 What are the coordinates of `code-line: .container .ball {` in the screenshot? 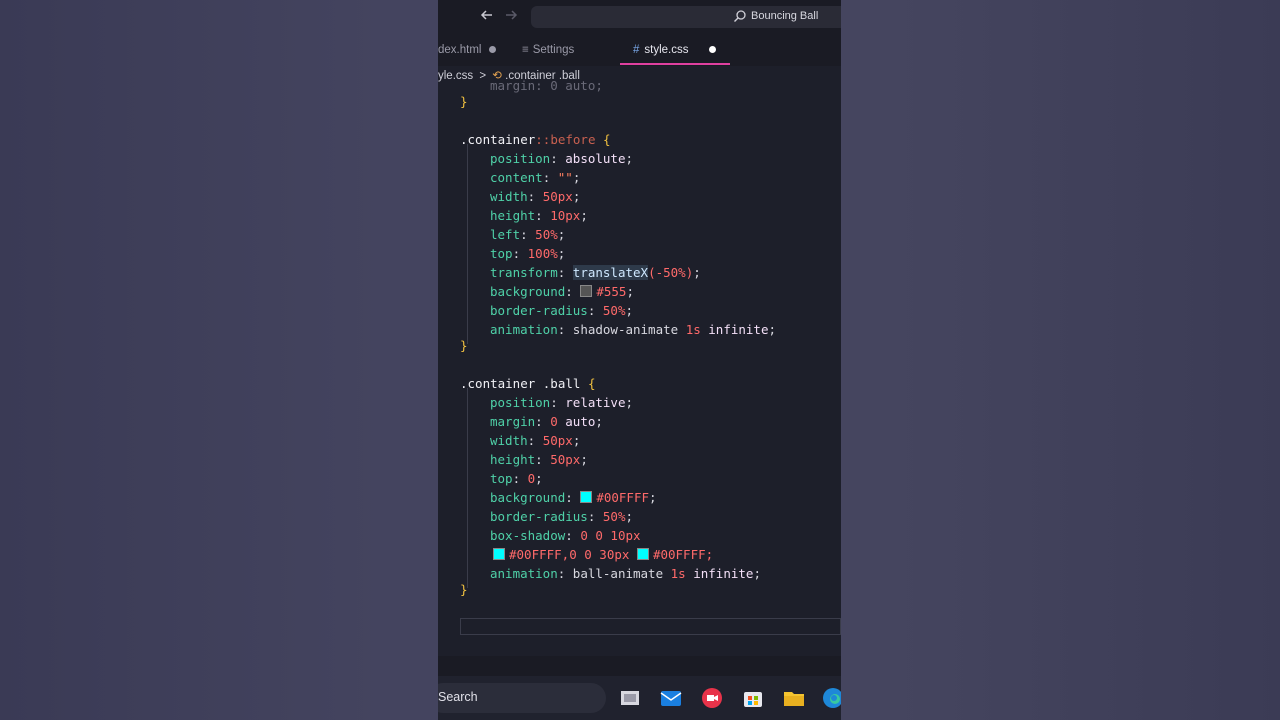 It's located at (528, 383).